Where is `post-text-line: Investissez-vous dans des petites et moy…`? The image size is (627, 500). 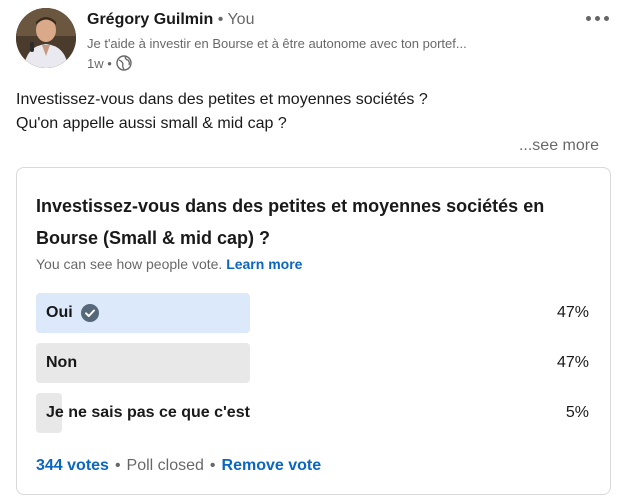
post-text-line: Investissez-vous dans des petites et moy… is located at coordinates (222, 99).